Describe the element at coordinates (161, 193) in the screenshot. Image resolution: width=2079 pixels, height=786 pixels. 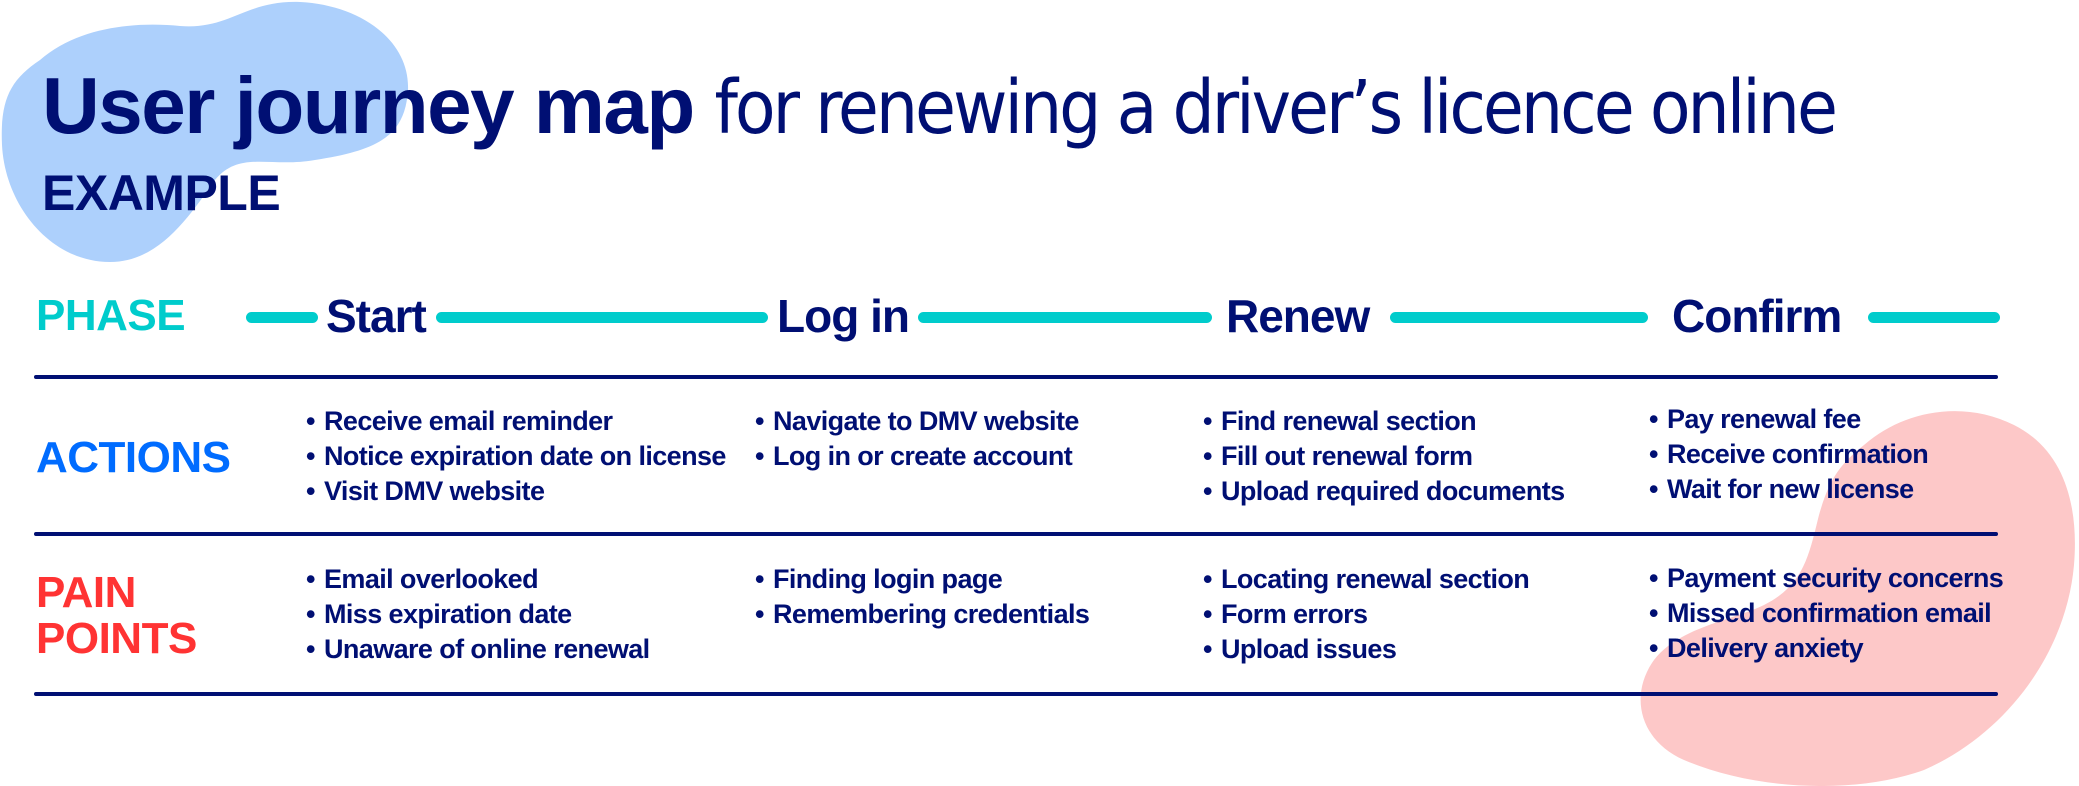
I see `example-subtitle: EXAMPLE` at that location.